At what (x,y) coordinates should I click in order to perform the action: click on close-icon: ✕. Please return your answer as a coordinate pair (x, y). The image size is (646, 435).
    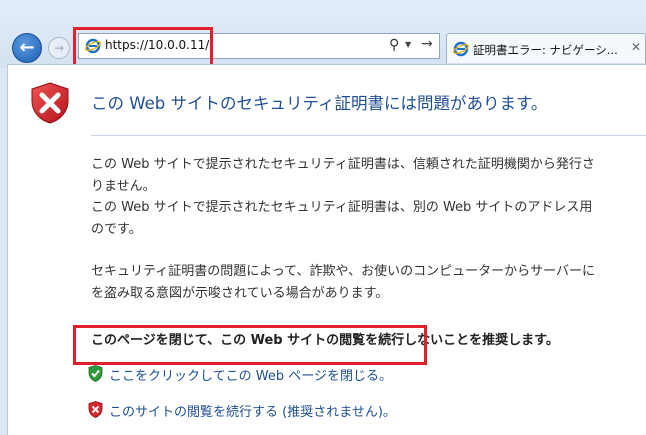
    Looking at the image, I should click on (636, 47).